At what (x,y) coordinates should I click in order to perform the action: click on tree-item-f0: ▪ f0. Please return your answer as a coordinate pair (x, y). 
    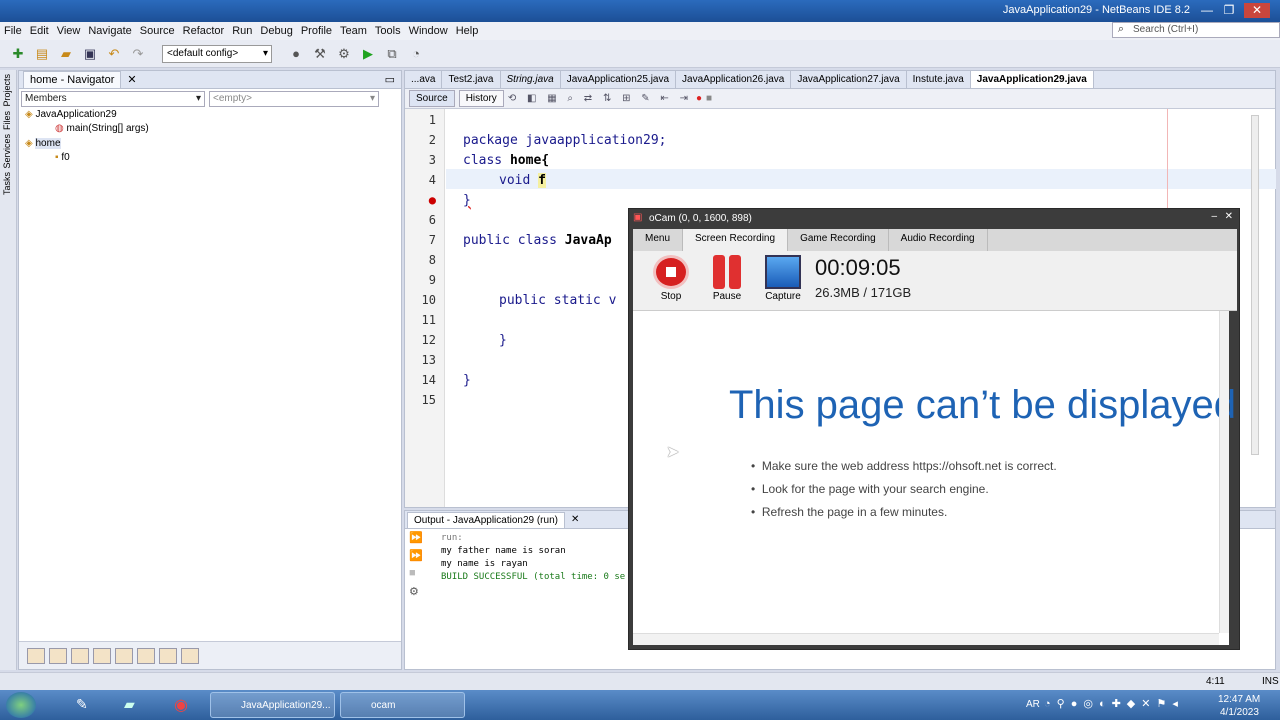
    Looking at the image, I should click on (62, 157).